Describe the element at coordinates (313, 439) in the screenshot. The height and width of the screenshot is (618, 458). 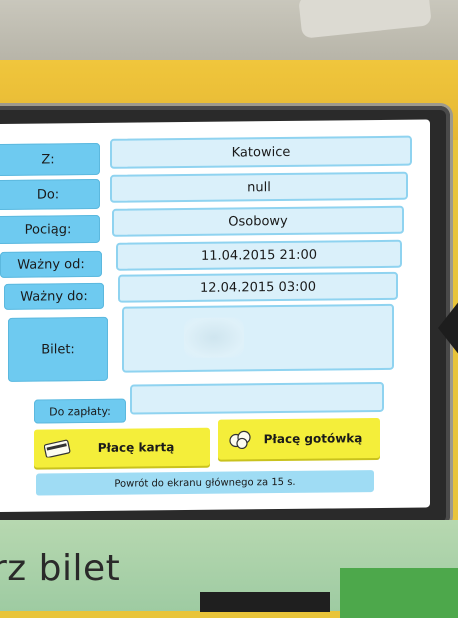
I see `pay-cash-label: Płacę gotówką` at that location.